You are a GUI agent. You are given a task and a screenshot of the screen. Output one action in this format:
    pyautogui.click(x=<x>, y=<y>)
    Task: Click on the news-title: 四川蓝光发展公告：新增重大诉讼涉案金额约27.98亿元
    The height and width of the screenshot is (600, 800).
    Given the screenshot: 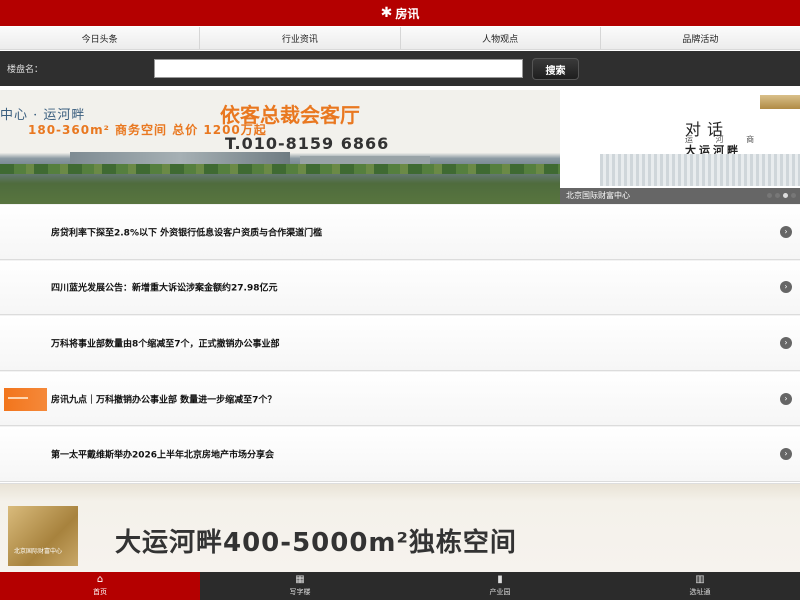 What is the action you would take?
    pyautogui.click(x=164, y=288)
    